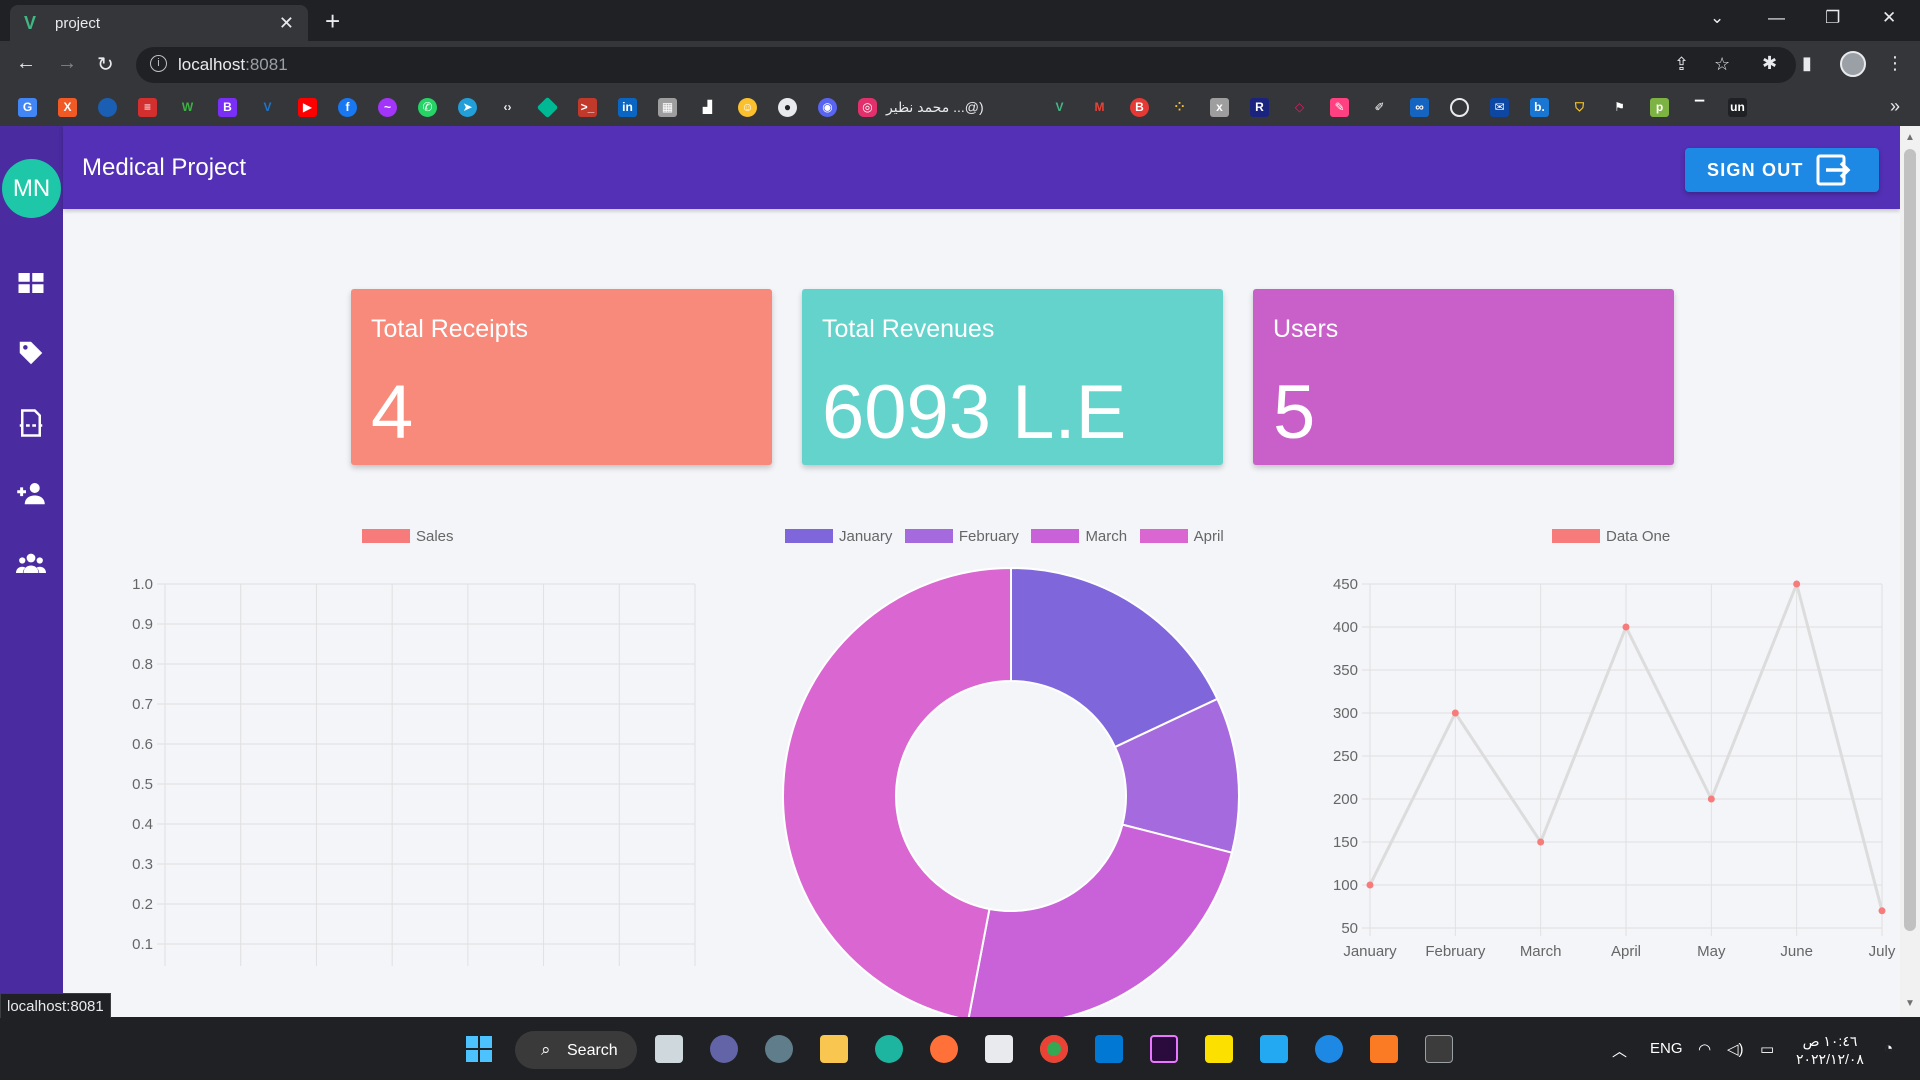 The image size is (1920, 1080). I want to click on profile-avatar, so click(1853, 64).